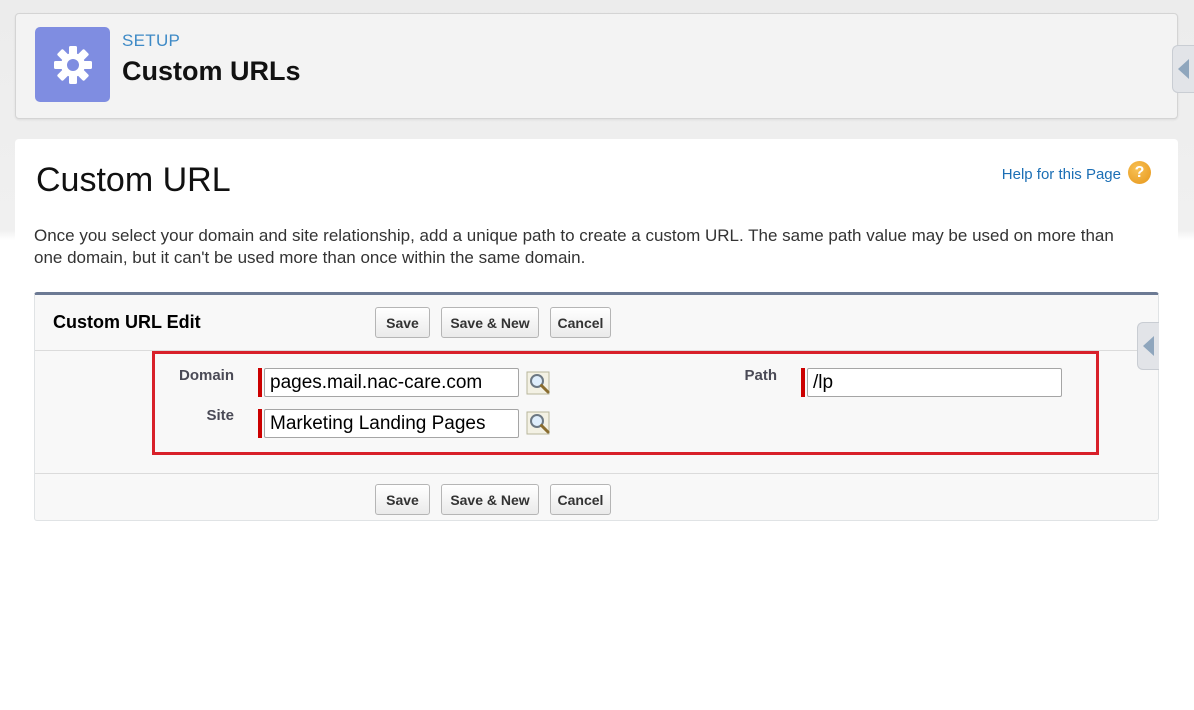 The width and height of the screenshot is (1194, 710). I want to click on domain-lookup-icon, so click(539, 383).